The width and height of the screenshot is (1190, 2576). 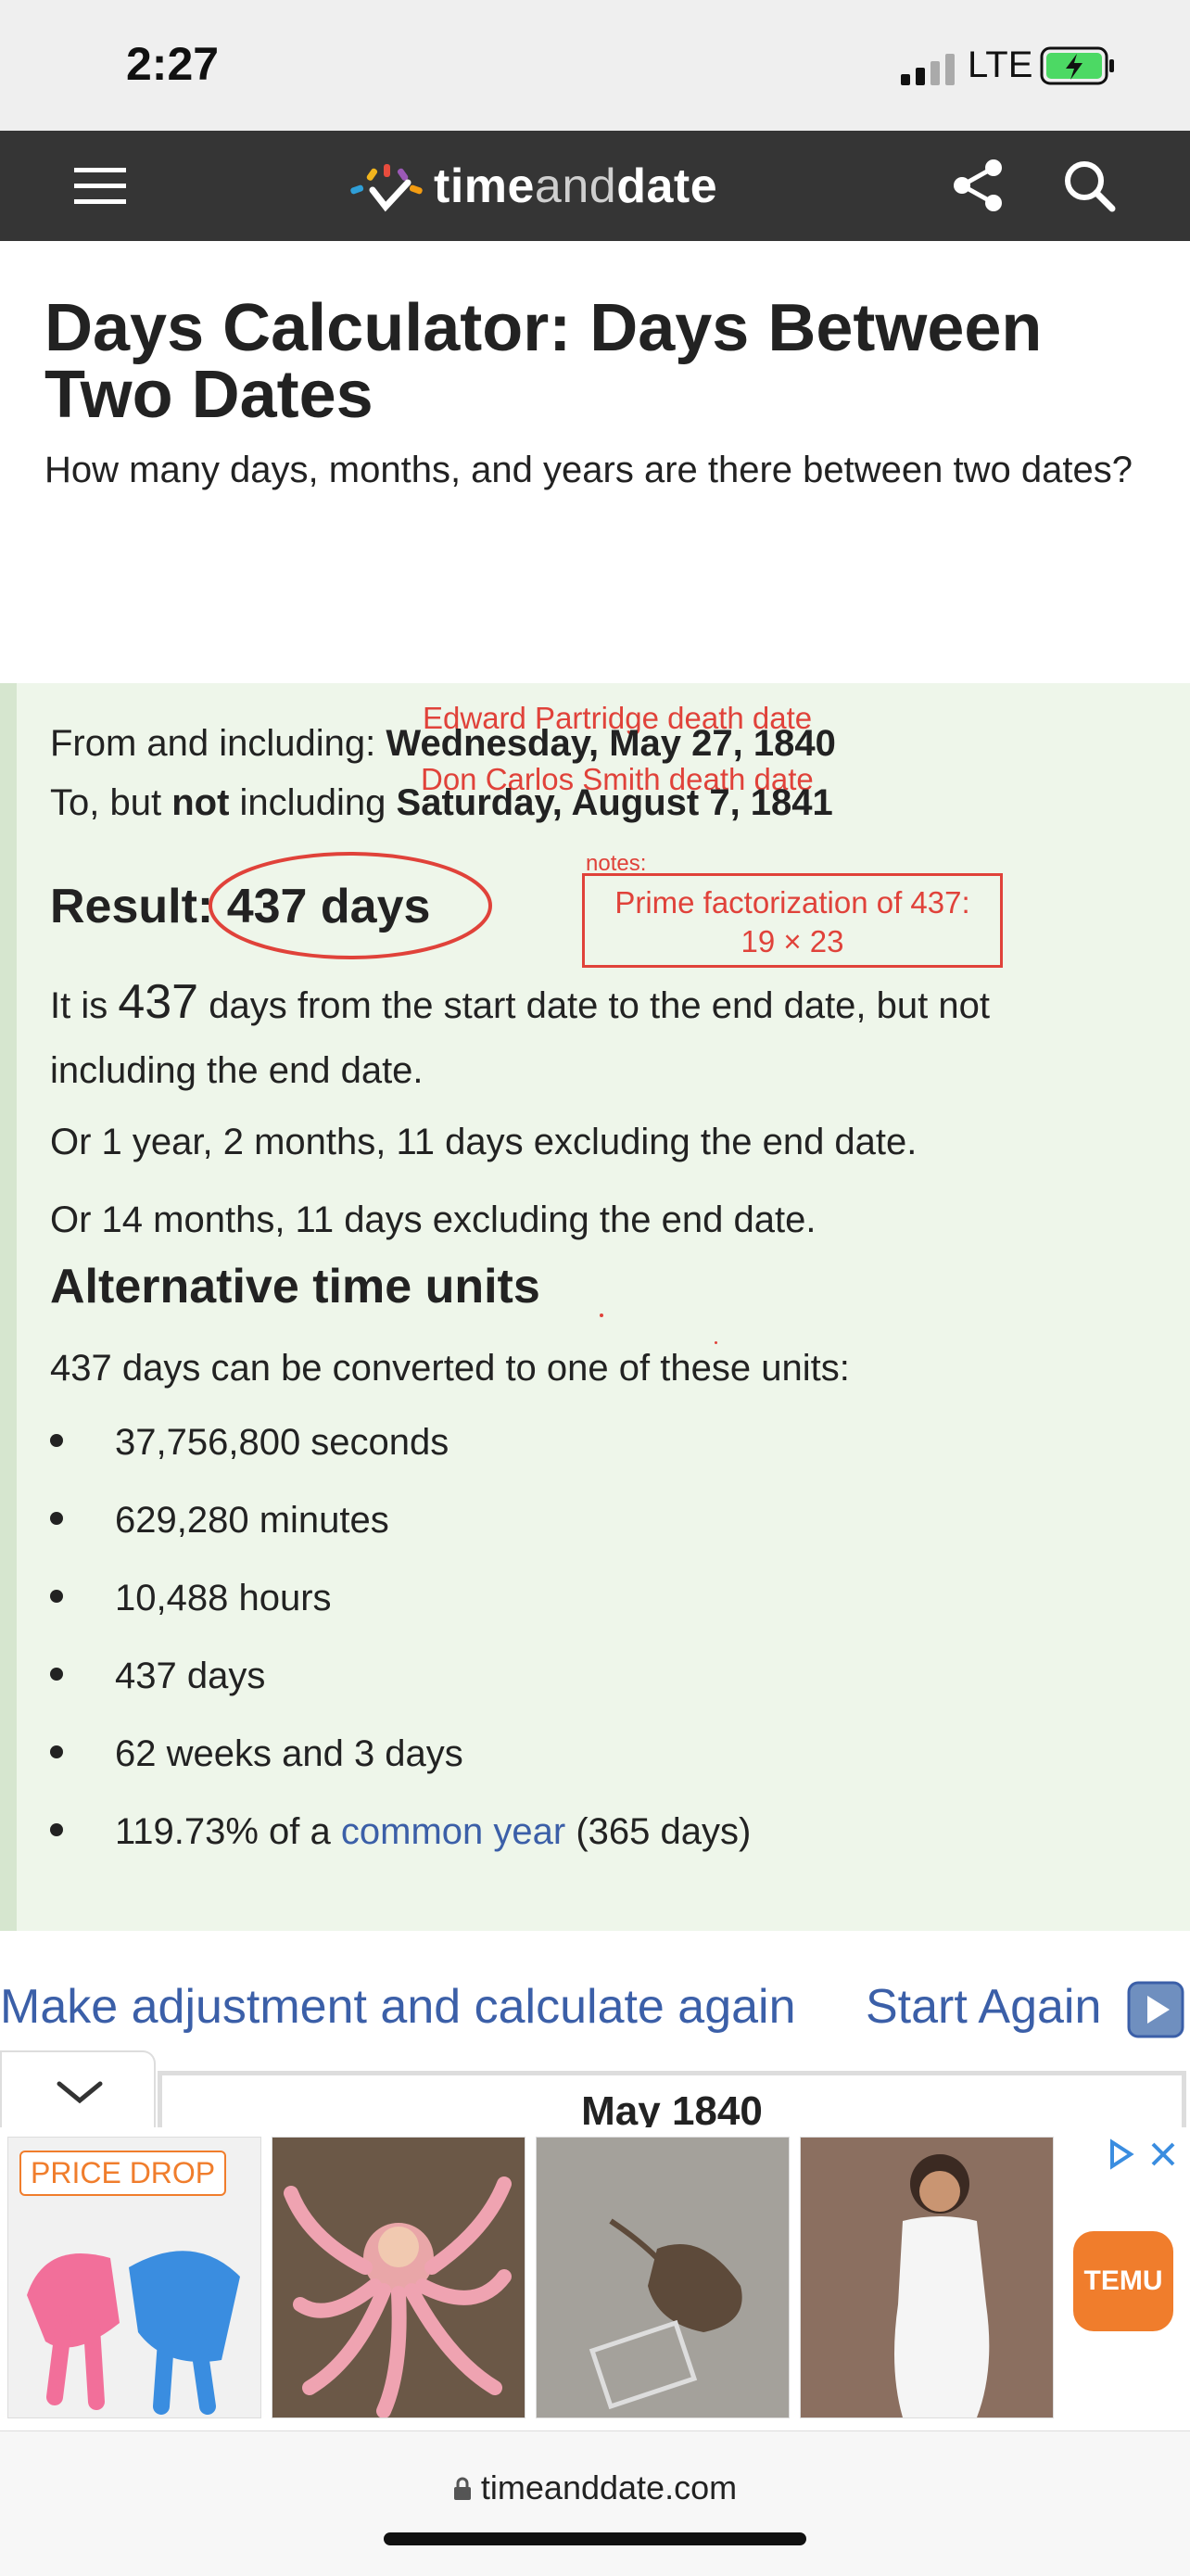 What do you see at coordinates (543, 361) in the screenshot?
I see `page-title: Days Calculator: Days Between Two Dates` at bounding box center [543, 361].